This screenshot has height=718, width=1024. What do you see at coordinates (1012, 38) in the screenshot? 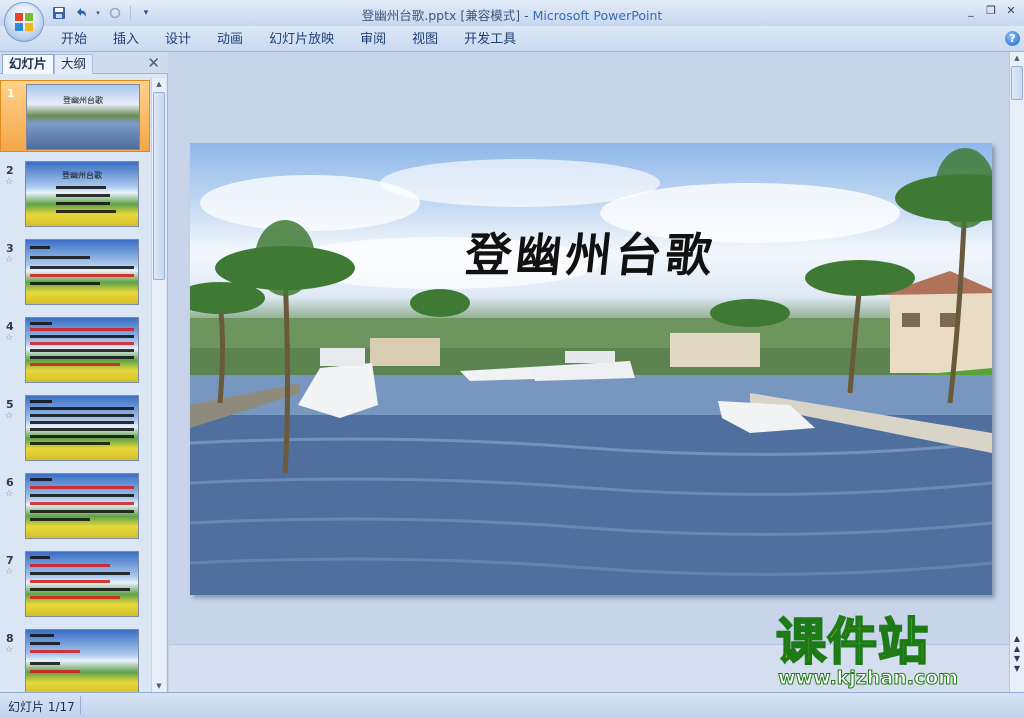
I see `help-icon: ?` at bounding box center [1012, 38].